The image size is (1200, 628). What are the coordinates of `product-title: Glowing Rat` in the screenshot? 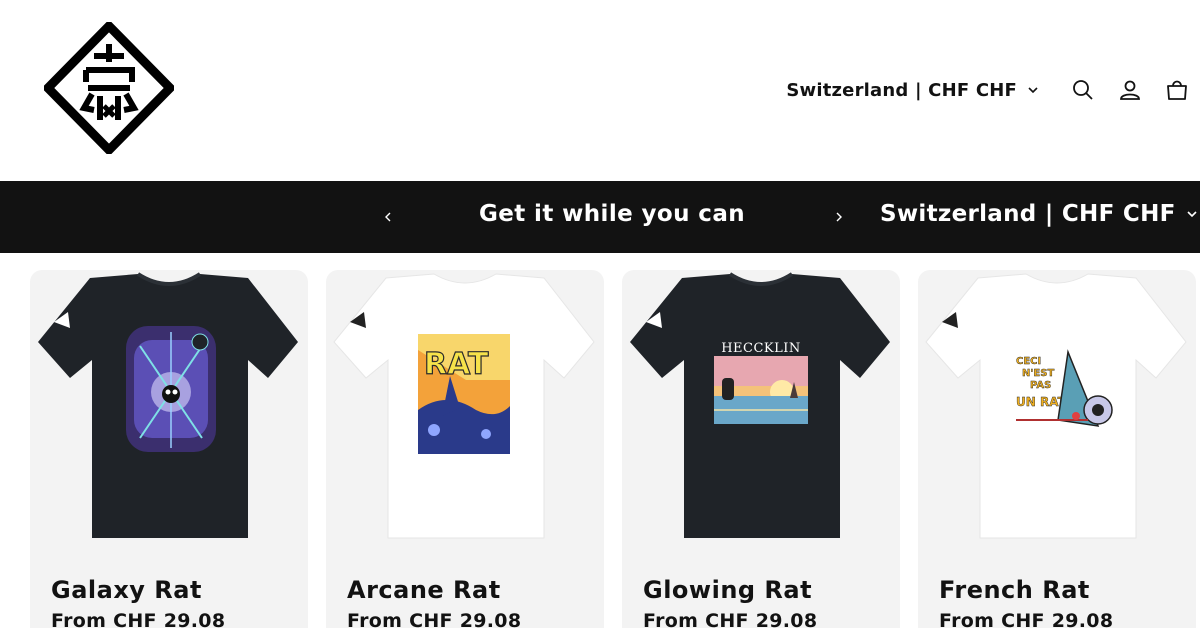 It's located at (727, 590).